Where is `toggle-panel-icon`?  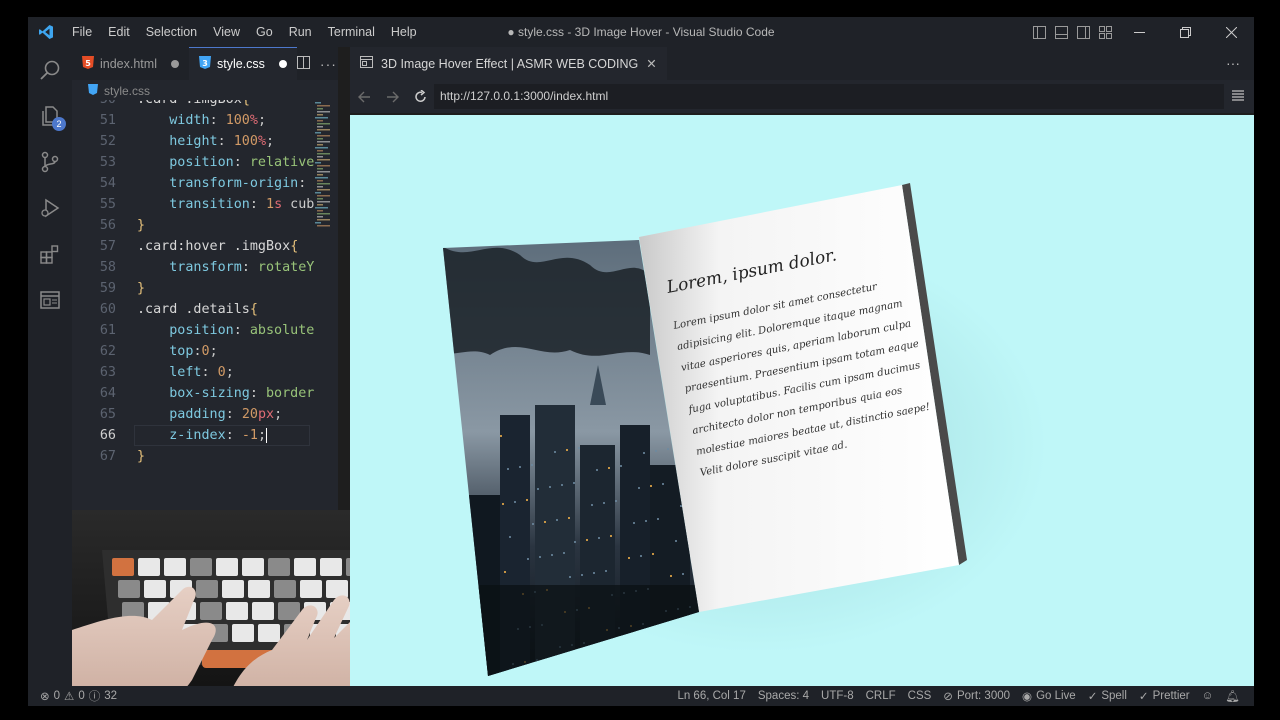
toggle-panel-icon is located at coordinates (1061, 32).